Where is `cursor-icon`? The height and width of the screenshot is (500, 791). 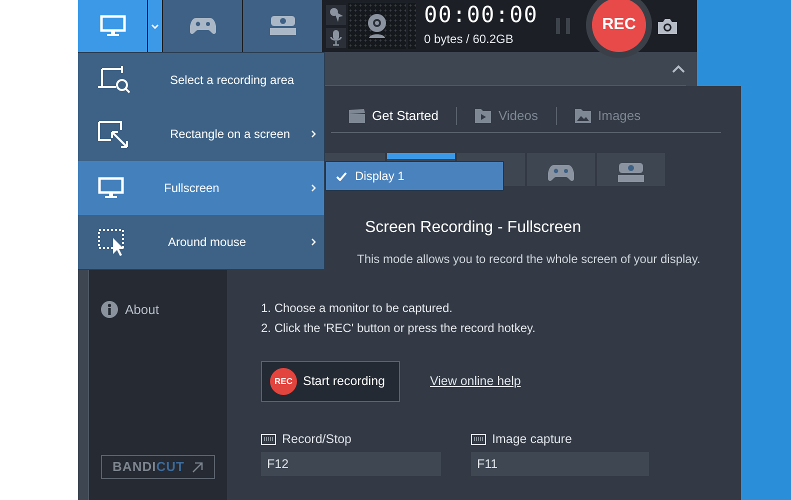
cursor-icon is located at coordinates (336, 14).